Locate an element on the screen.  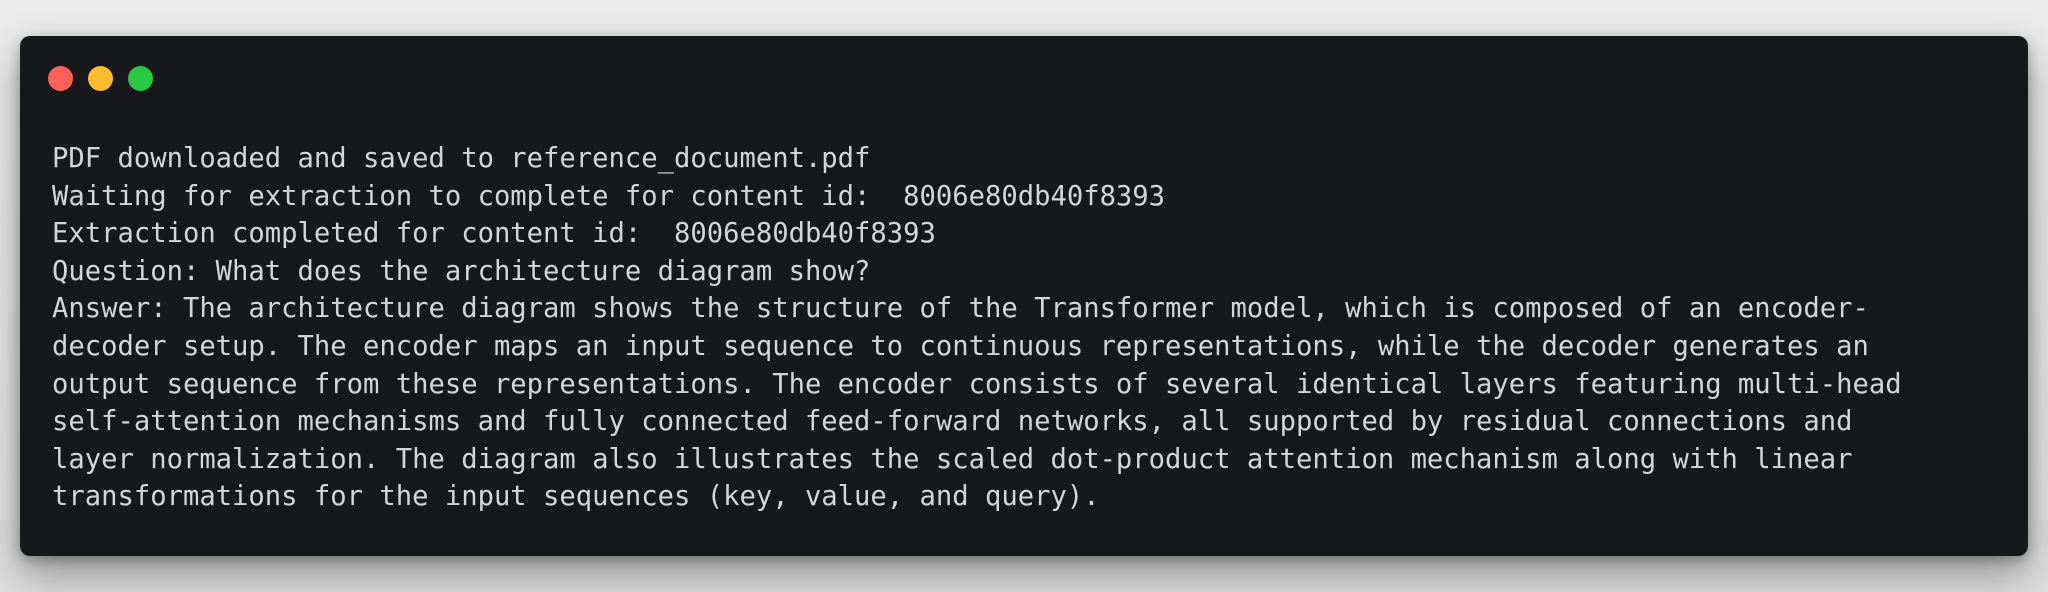
close-icon is located at coordinates (60, 78).